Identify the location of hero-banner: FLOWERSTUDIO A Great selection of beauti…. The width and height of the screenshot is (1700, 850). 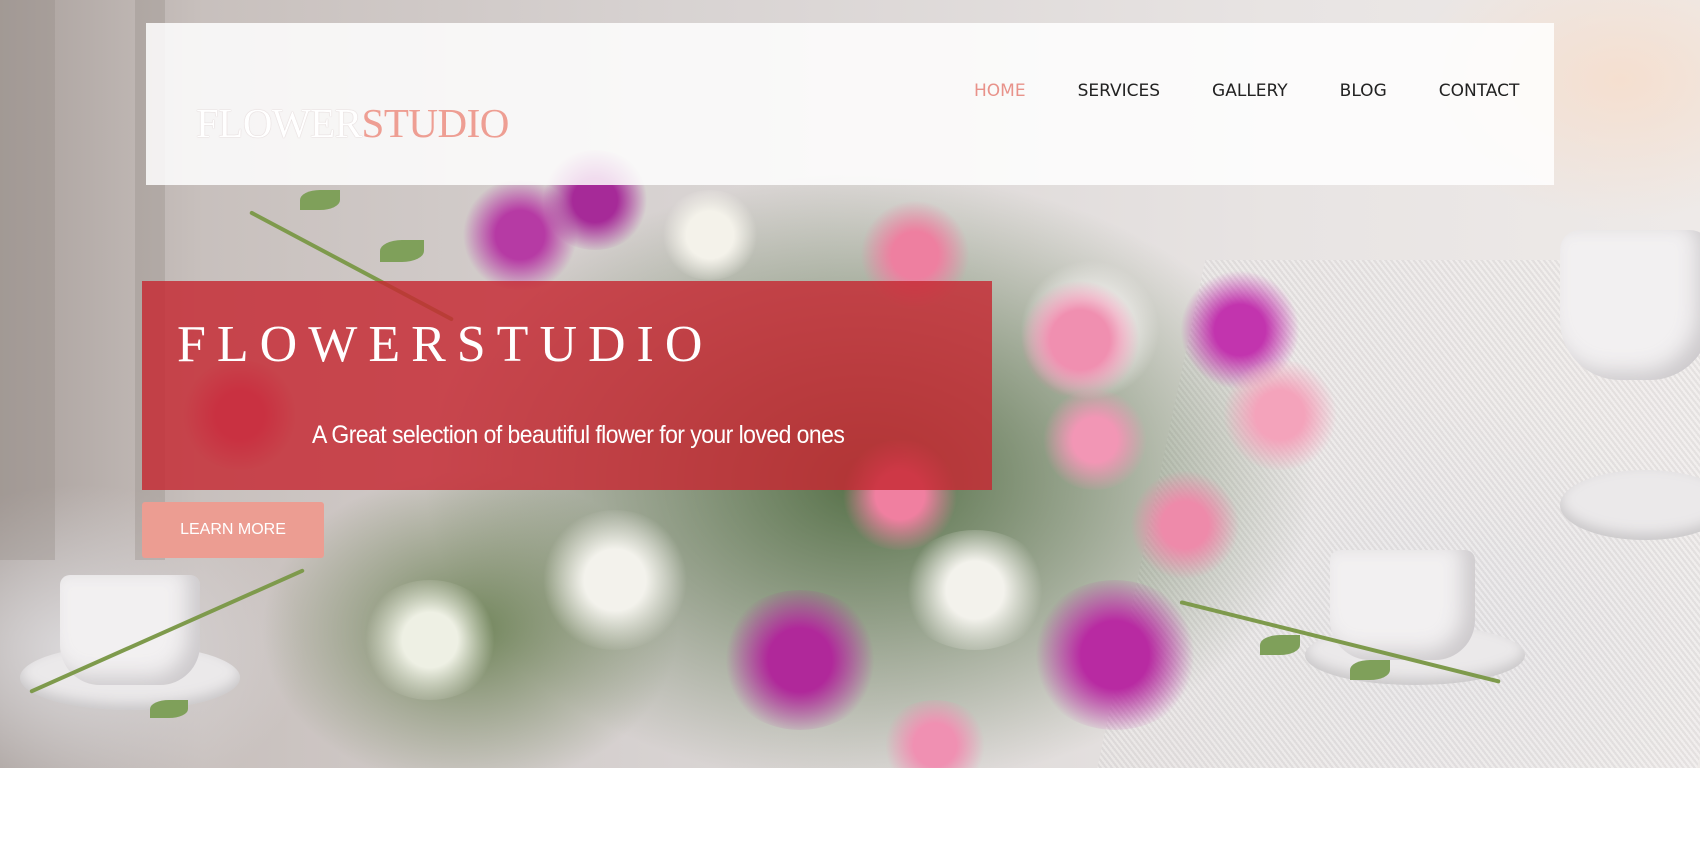
(567, 385).